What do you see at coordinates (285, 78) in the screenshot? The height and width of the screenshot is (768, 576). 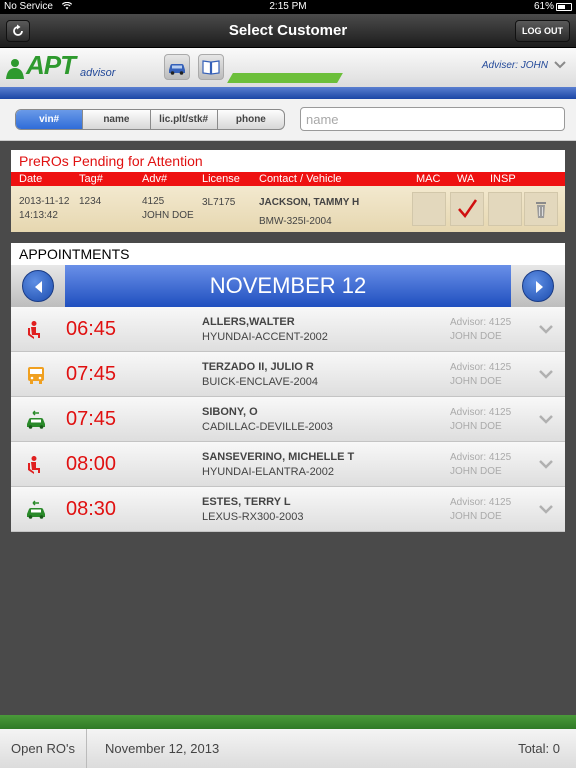 I see `header-decoration` at bounding box center [285, 78].